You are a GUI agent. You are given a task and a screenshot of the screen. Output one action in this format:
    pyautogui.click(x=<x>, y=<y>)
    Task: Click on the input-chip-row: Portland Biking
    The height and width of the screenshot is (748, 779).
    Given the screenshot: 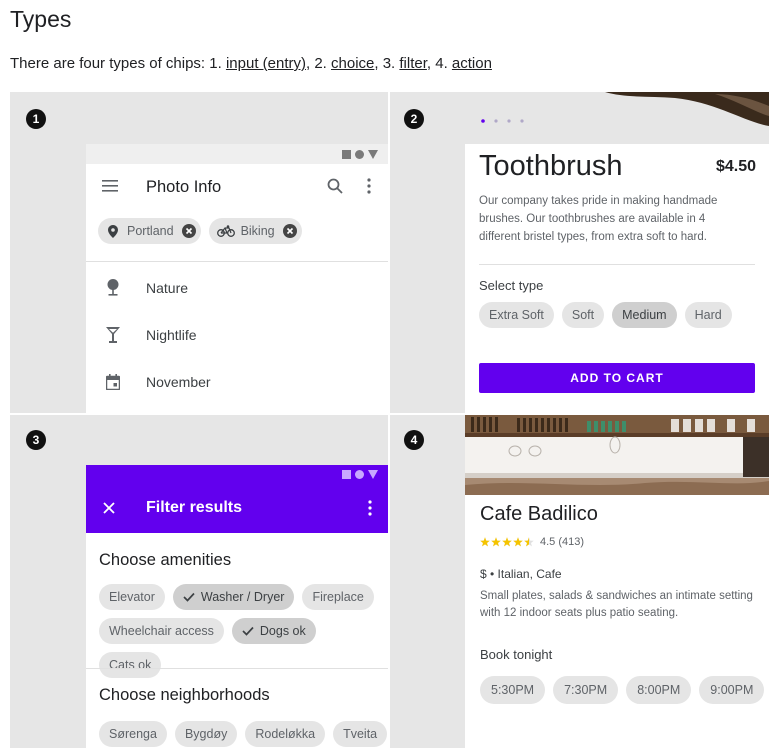 What is the action you would take?
    pyautogui.click(x=237, y=233)
    